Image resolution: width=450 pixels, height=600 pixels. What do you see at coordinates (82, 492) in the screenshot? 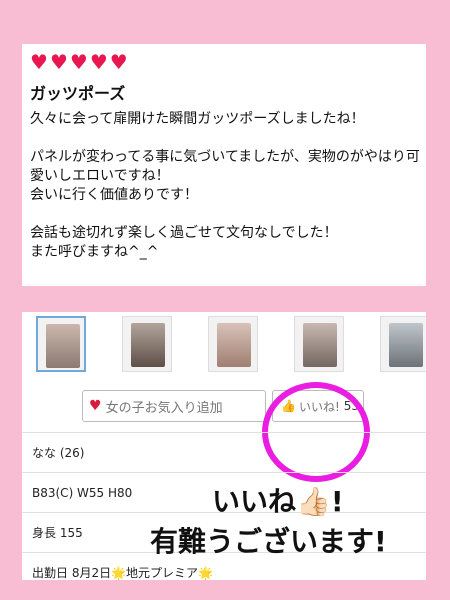
I see `profile-measurements: B83(C) W55 H80` at bounding box center [82, 492].